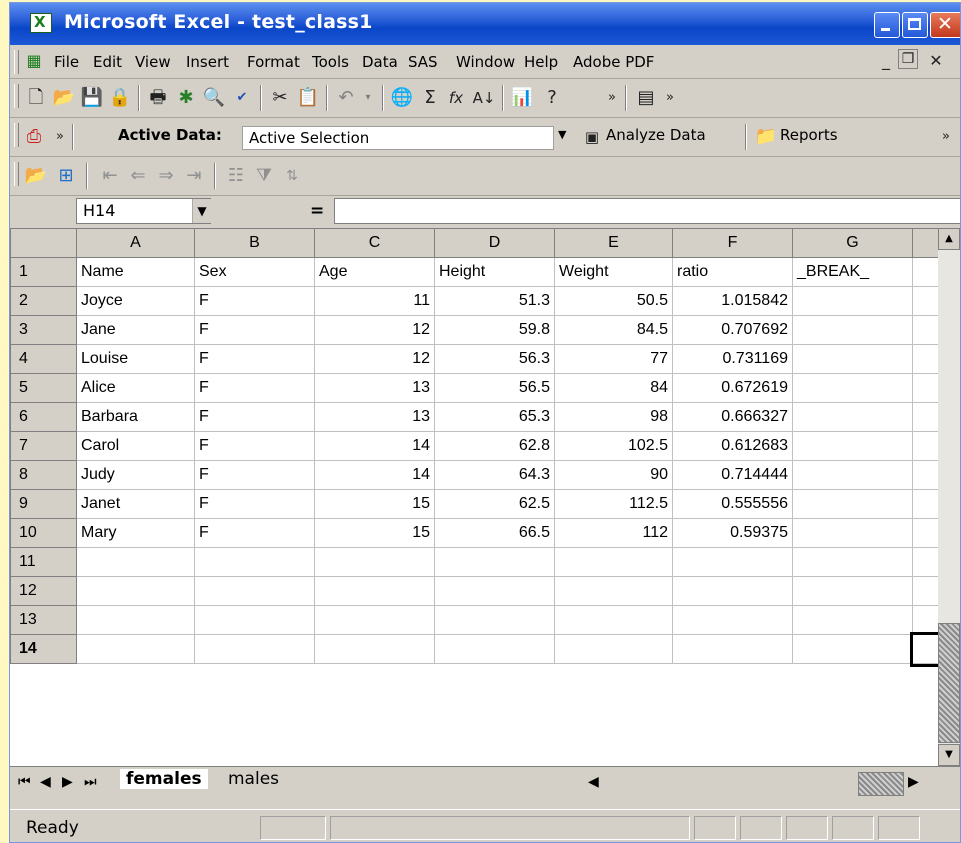  I want to click on research-icon: ✱, so click(186, 98).